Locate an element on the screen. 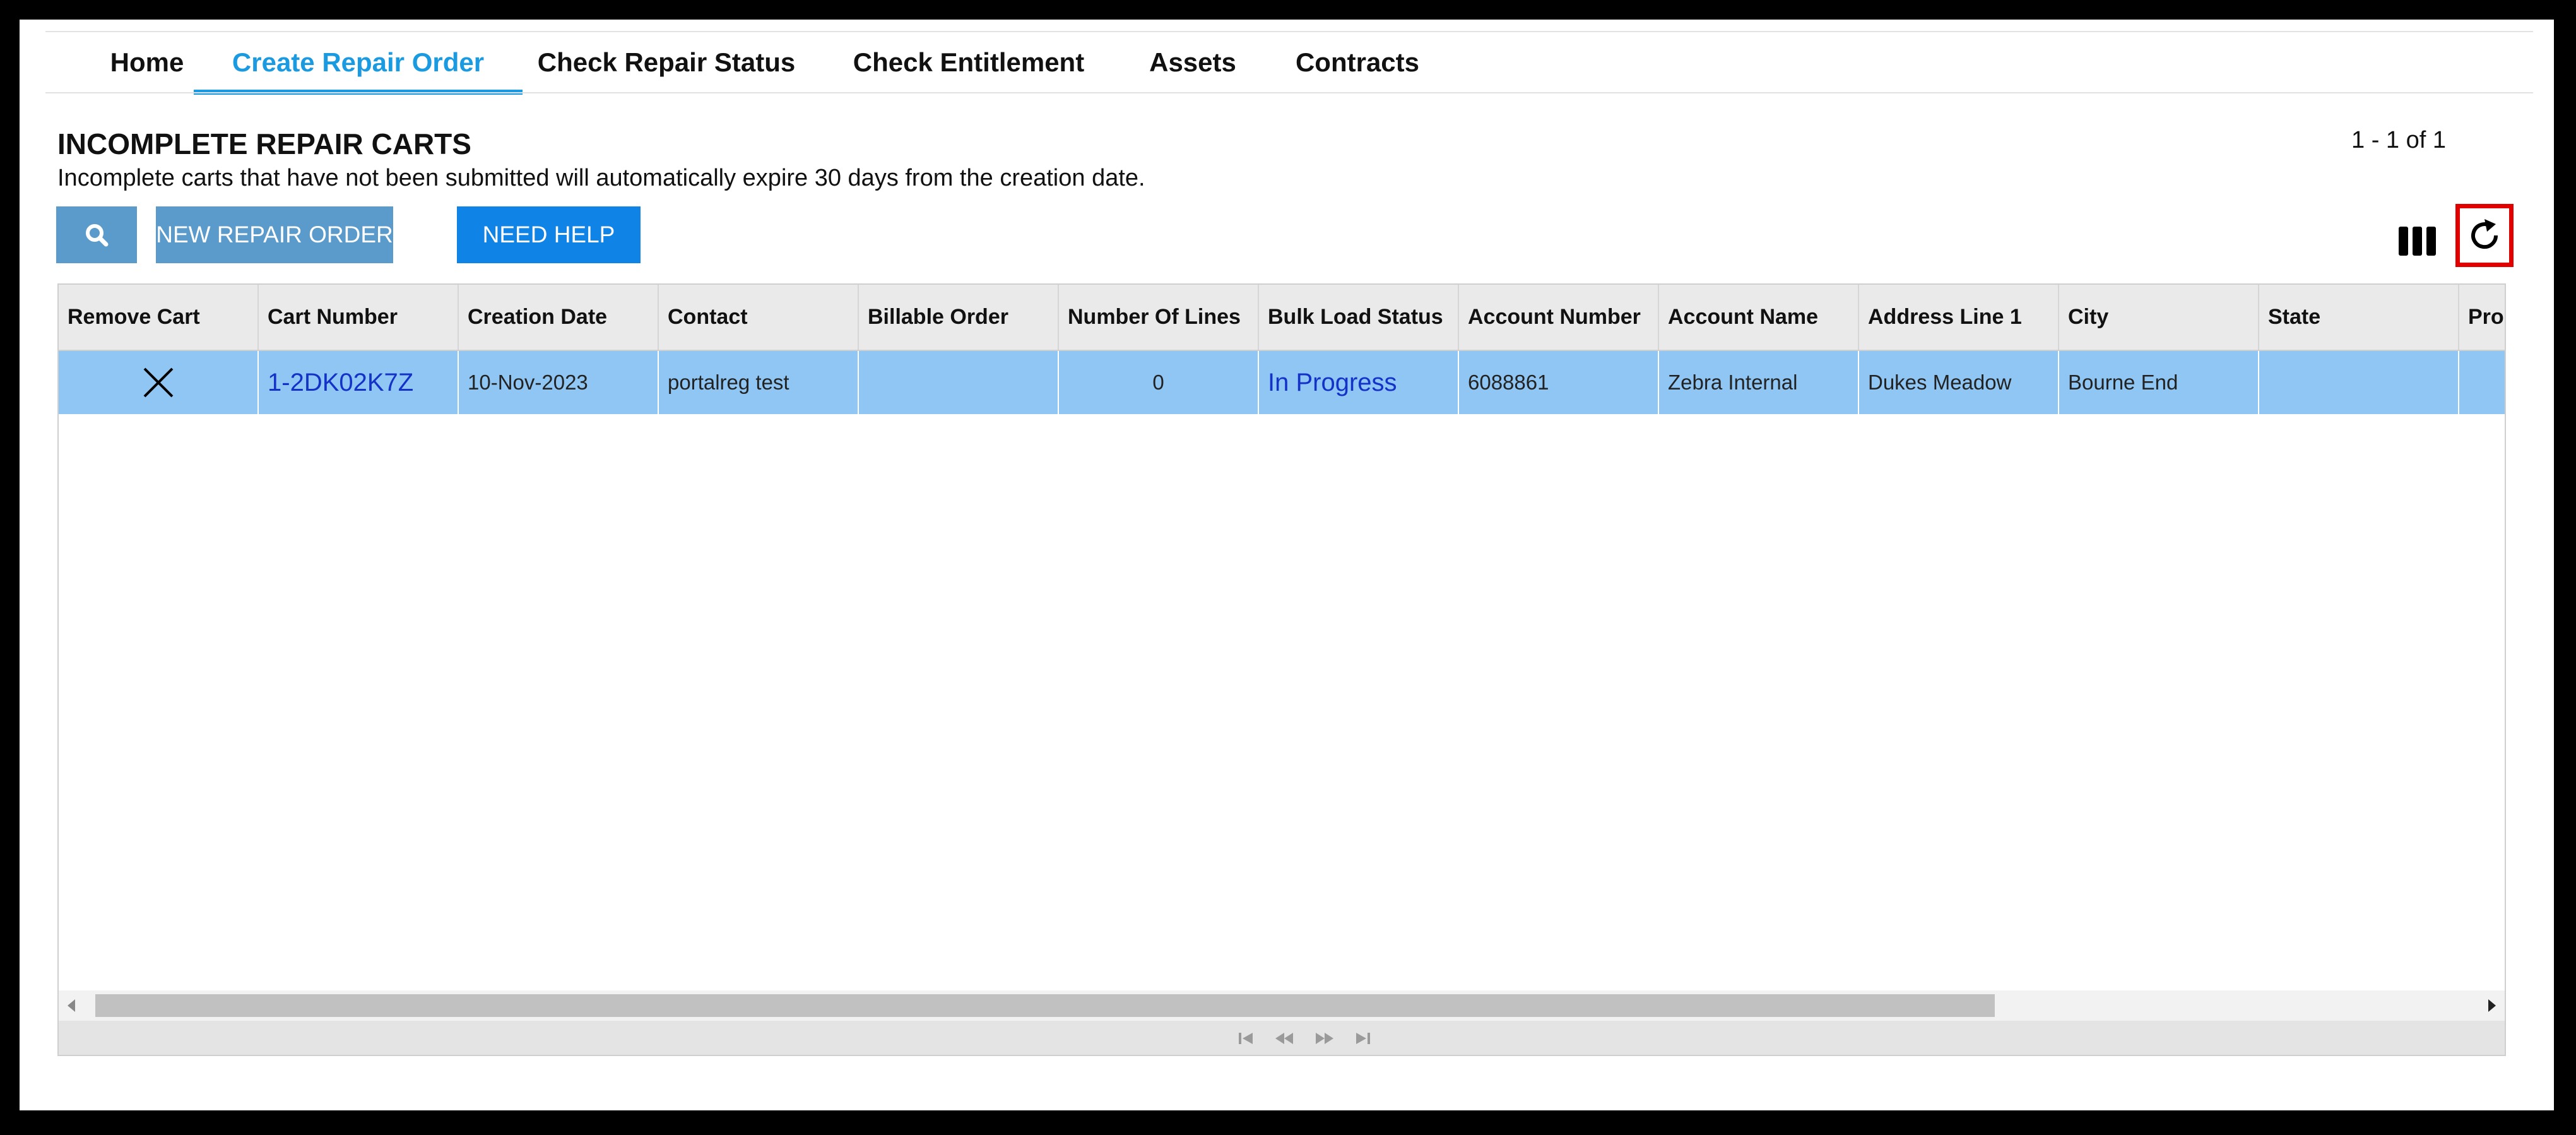 The width and height of the screenshot is (2576, 1135). previous-page-icon is located at coordinates (1284, 1038).